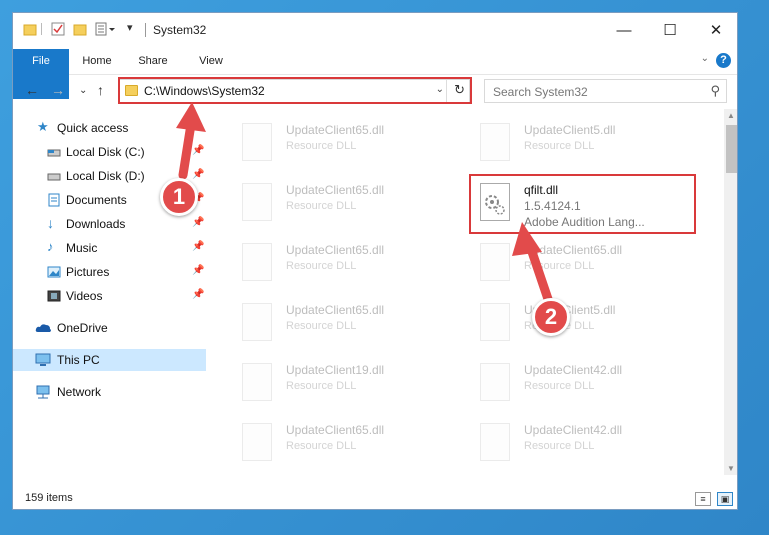 The width and height of the screenshot is (769, 535). I want to click on large-icons-view-icon: ▣, so click(725, 499).